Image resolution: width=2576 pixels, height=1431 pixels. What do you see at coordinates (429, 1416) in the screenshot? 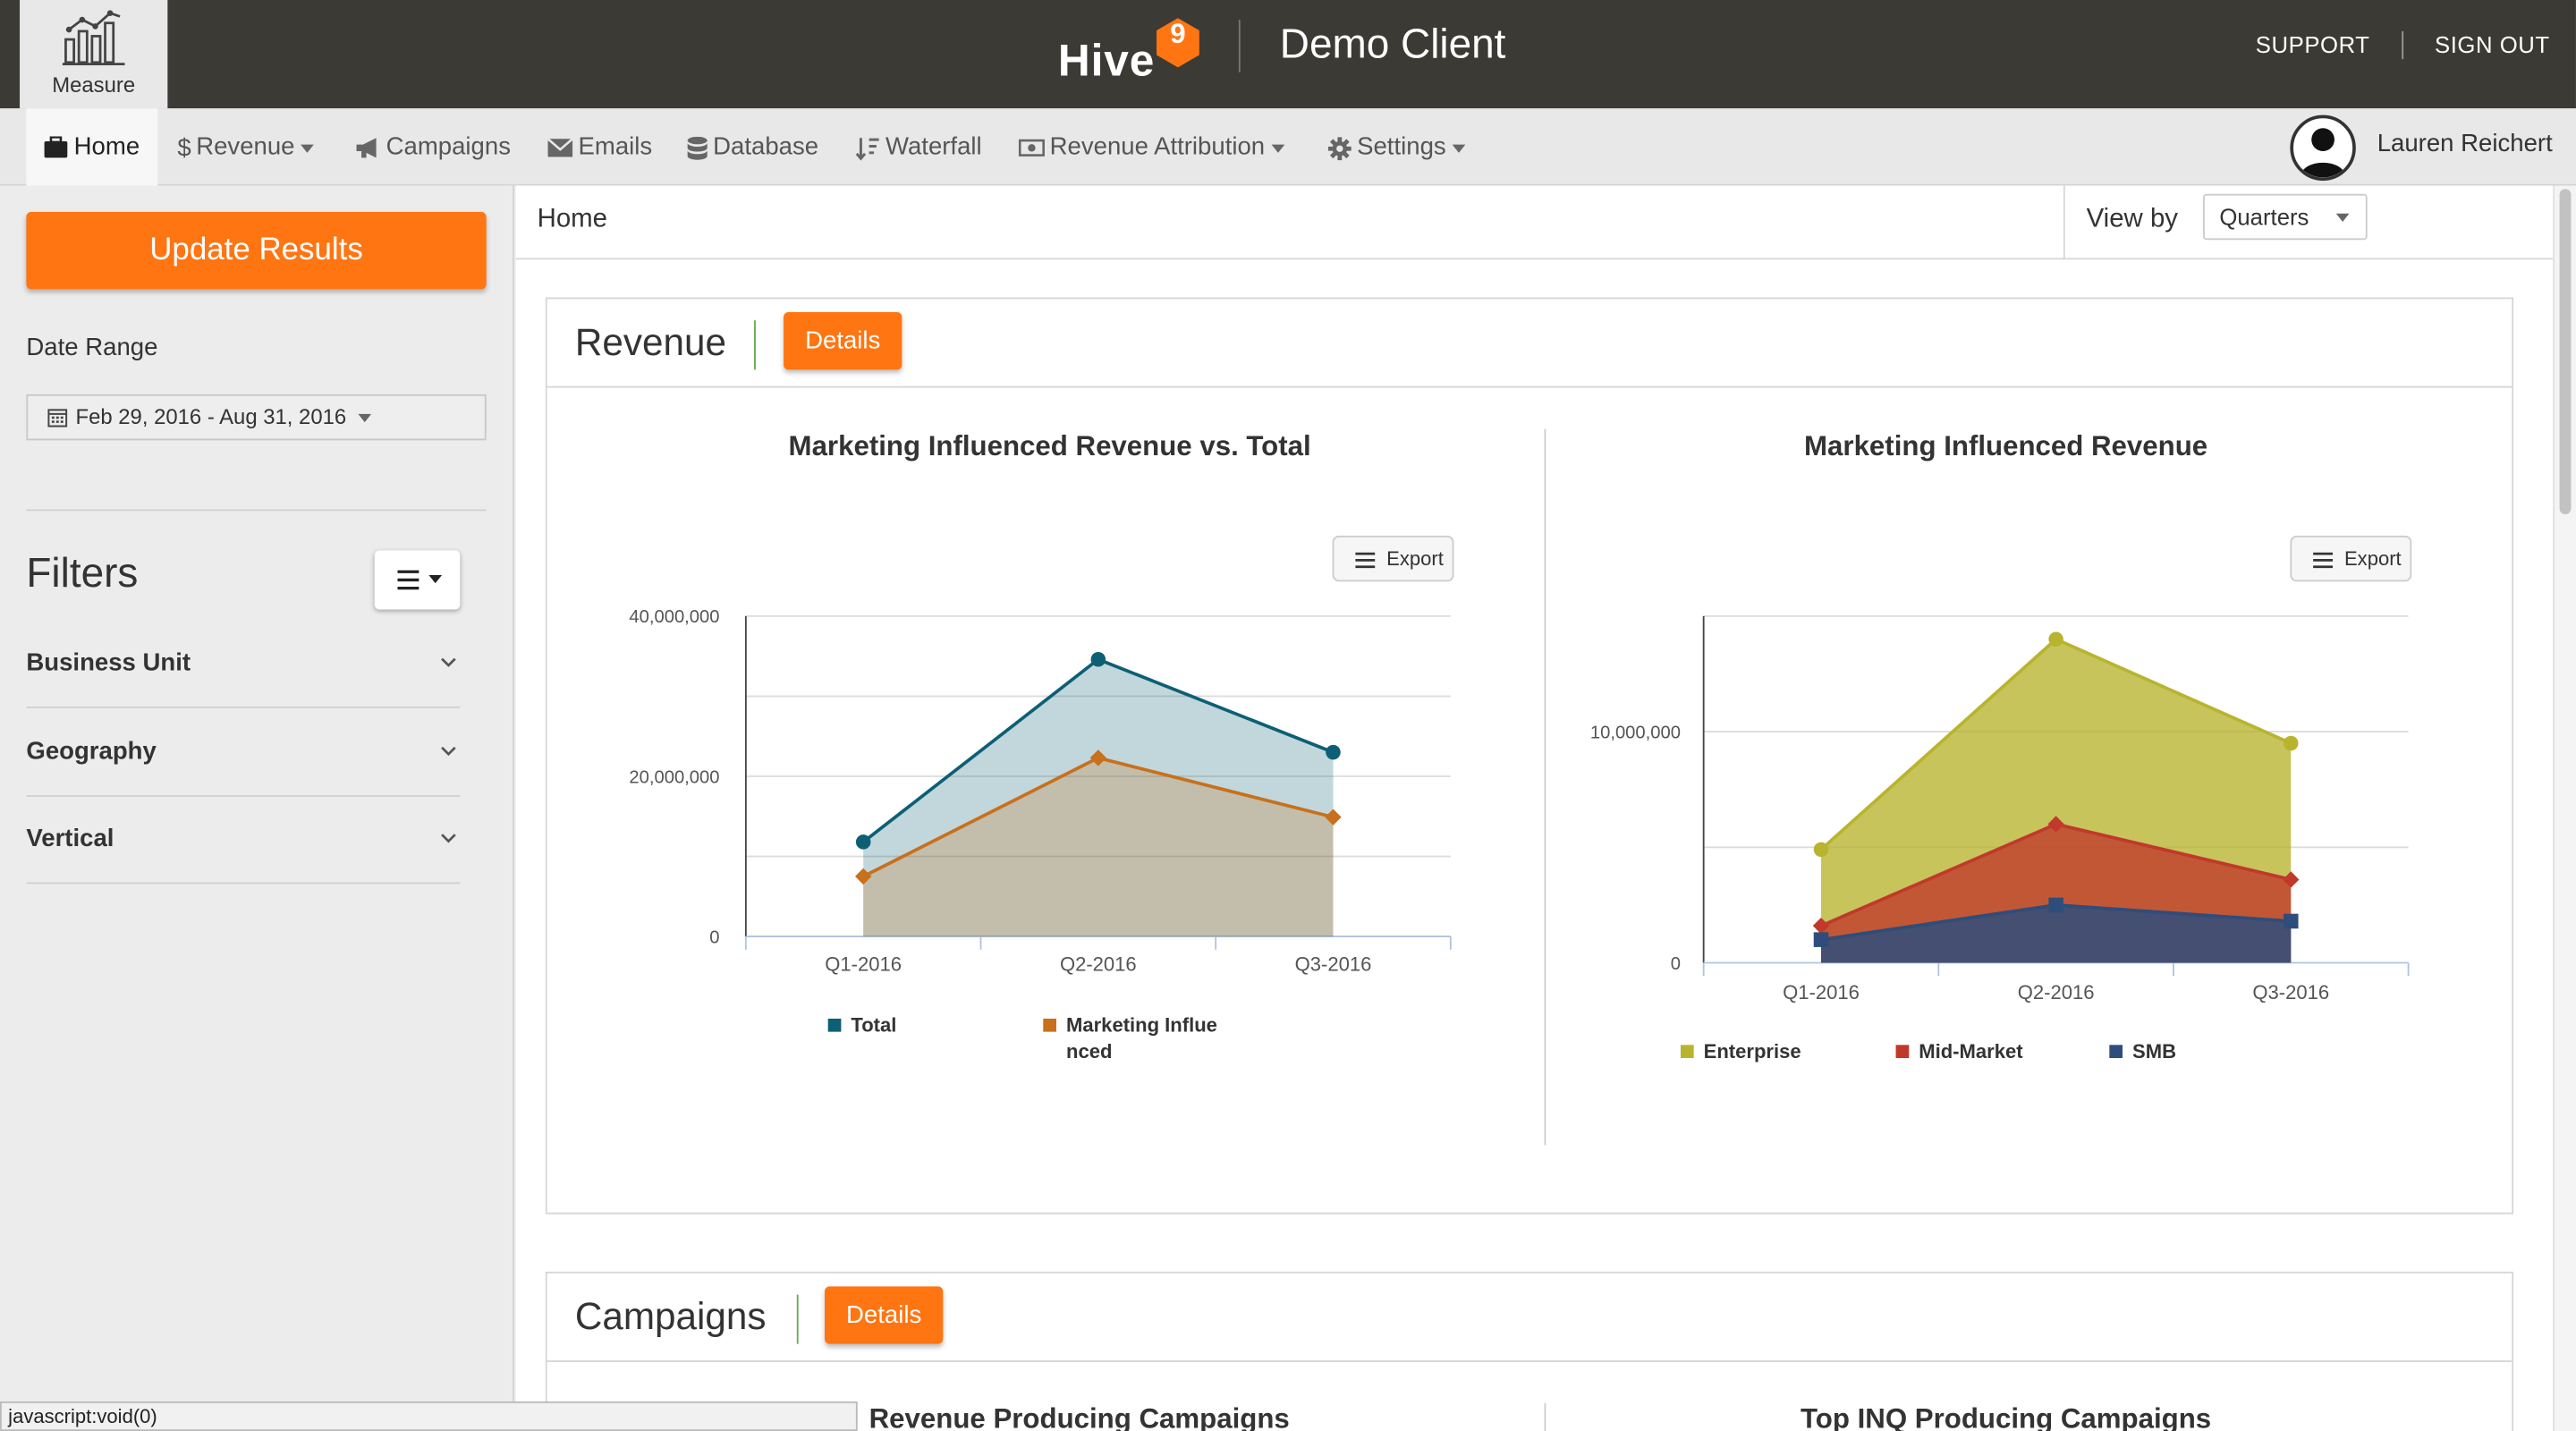
I see `status-bar-url: javascript:void(0)` at bounding box center [429, 1416].